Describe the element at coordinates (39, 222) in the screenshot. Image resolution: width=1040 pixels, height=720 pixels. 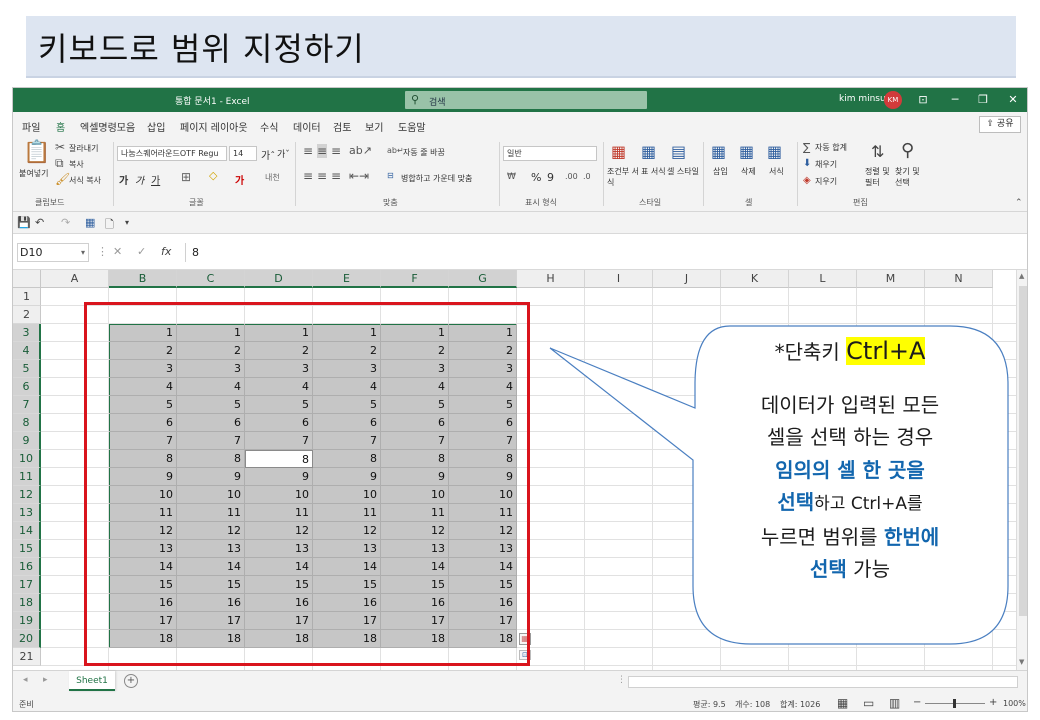
I see `undo-icon: ↶` at that location.